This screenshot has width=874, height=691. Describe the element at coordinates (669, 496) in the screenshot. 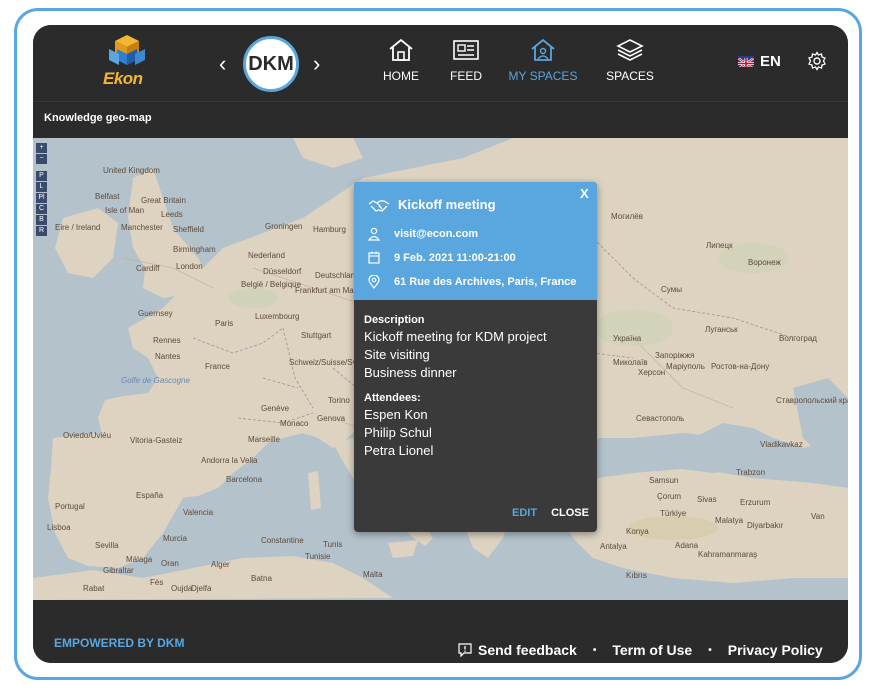

I see `map-label: Çorum` at that location.